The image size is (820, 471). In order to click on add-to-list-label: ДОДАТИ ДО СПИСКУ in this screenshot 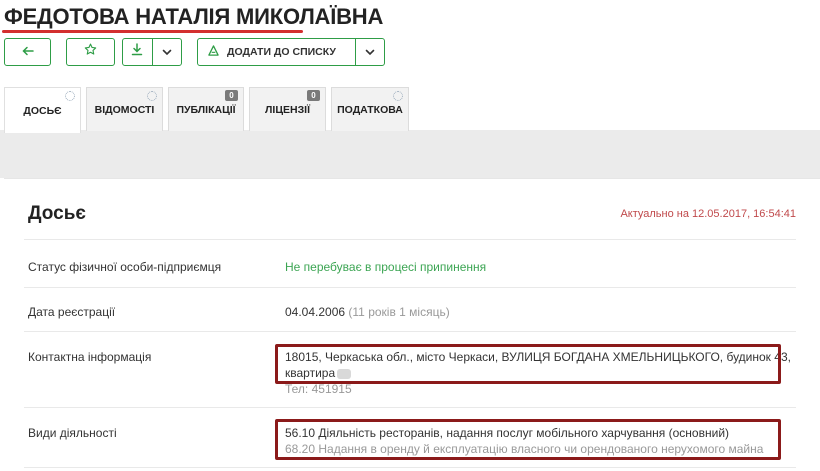, I will do `click(281, 52)`.